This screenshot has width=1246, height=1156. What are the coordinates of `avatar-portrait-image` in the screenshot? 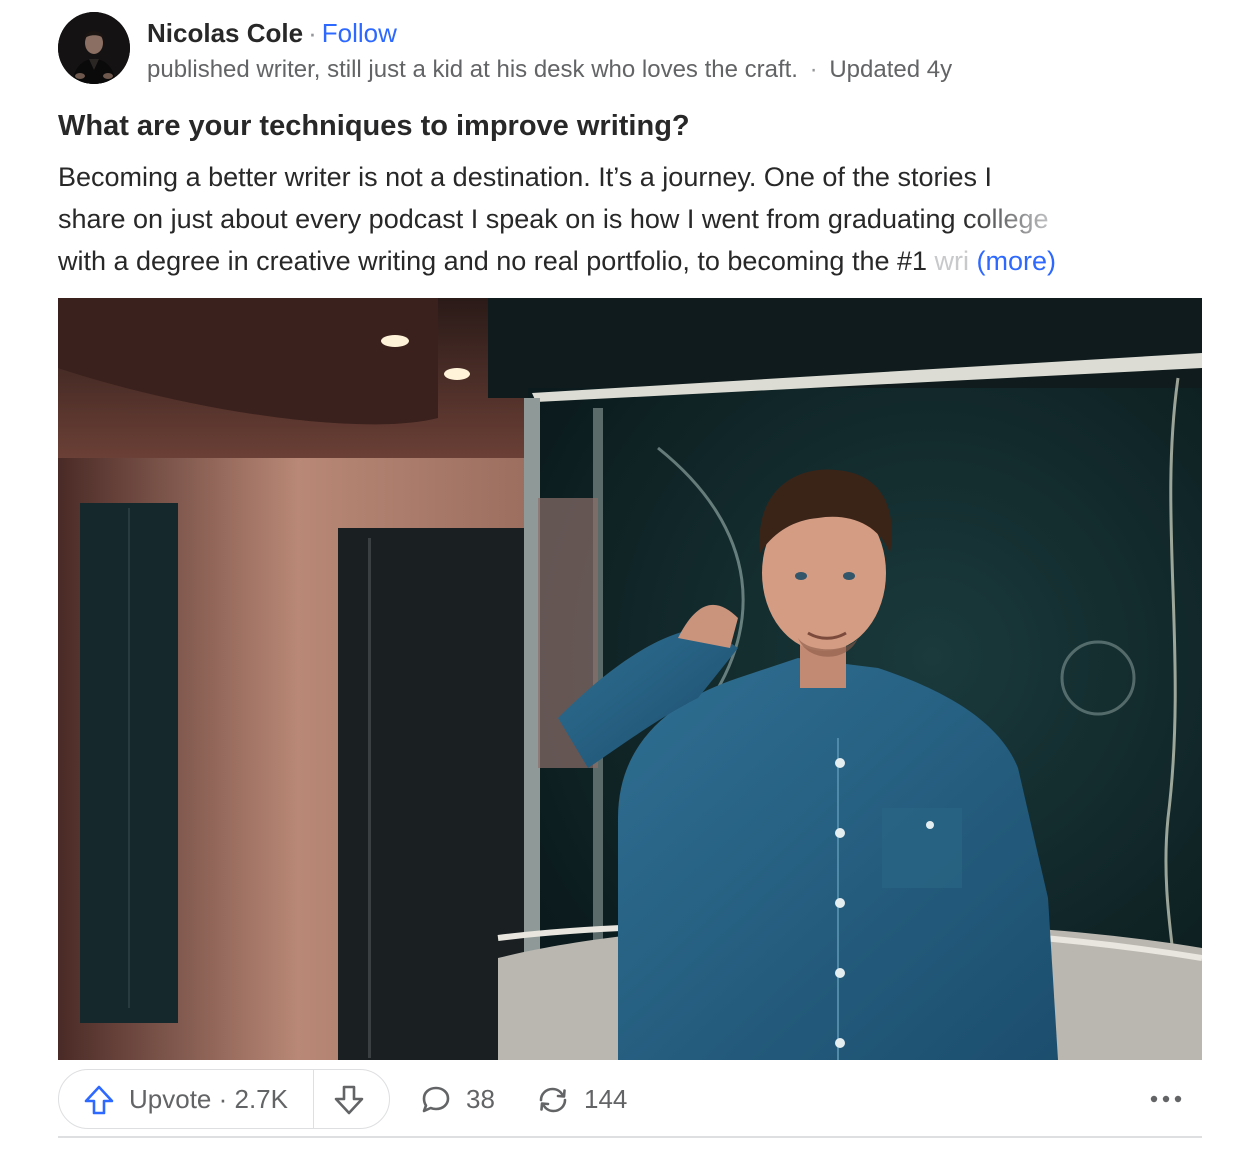 It's located at (94, 48).